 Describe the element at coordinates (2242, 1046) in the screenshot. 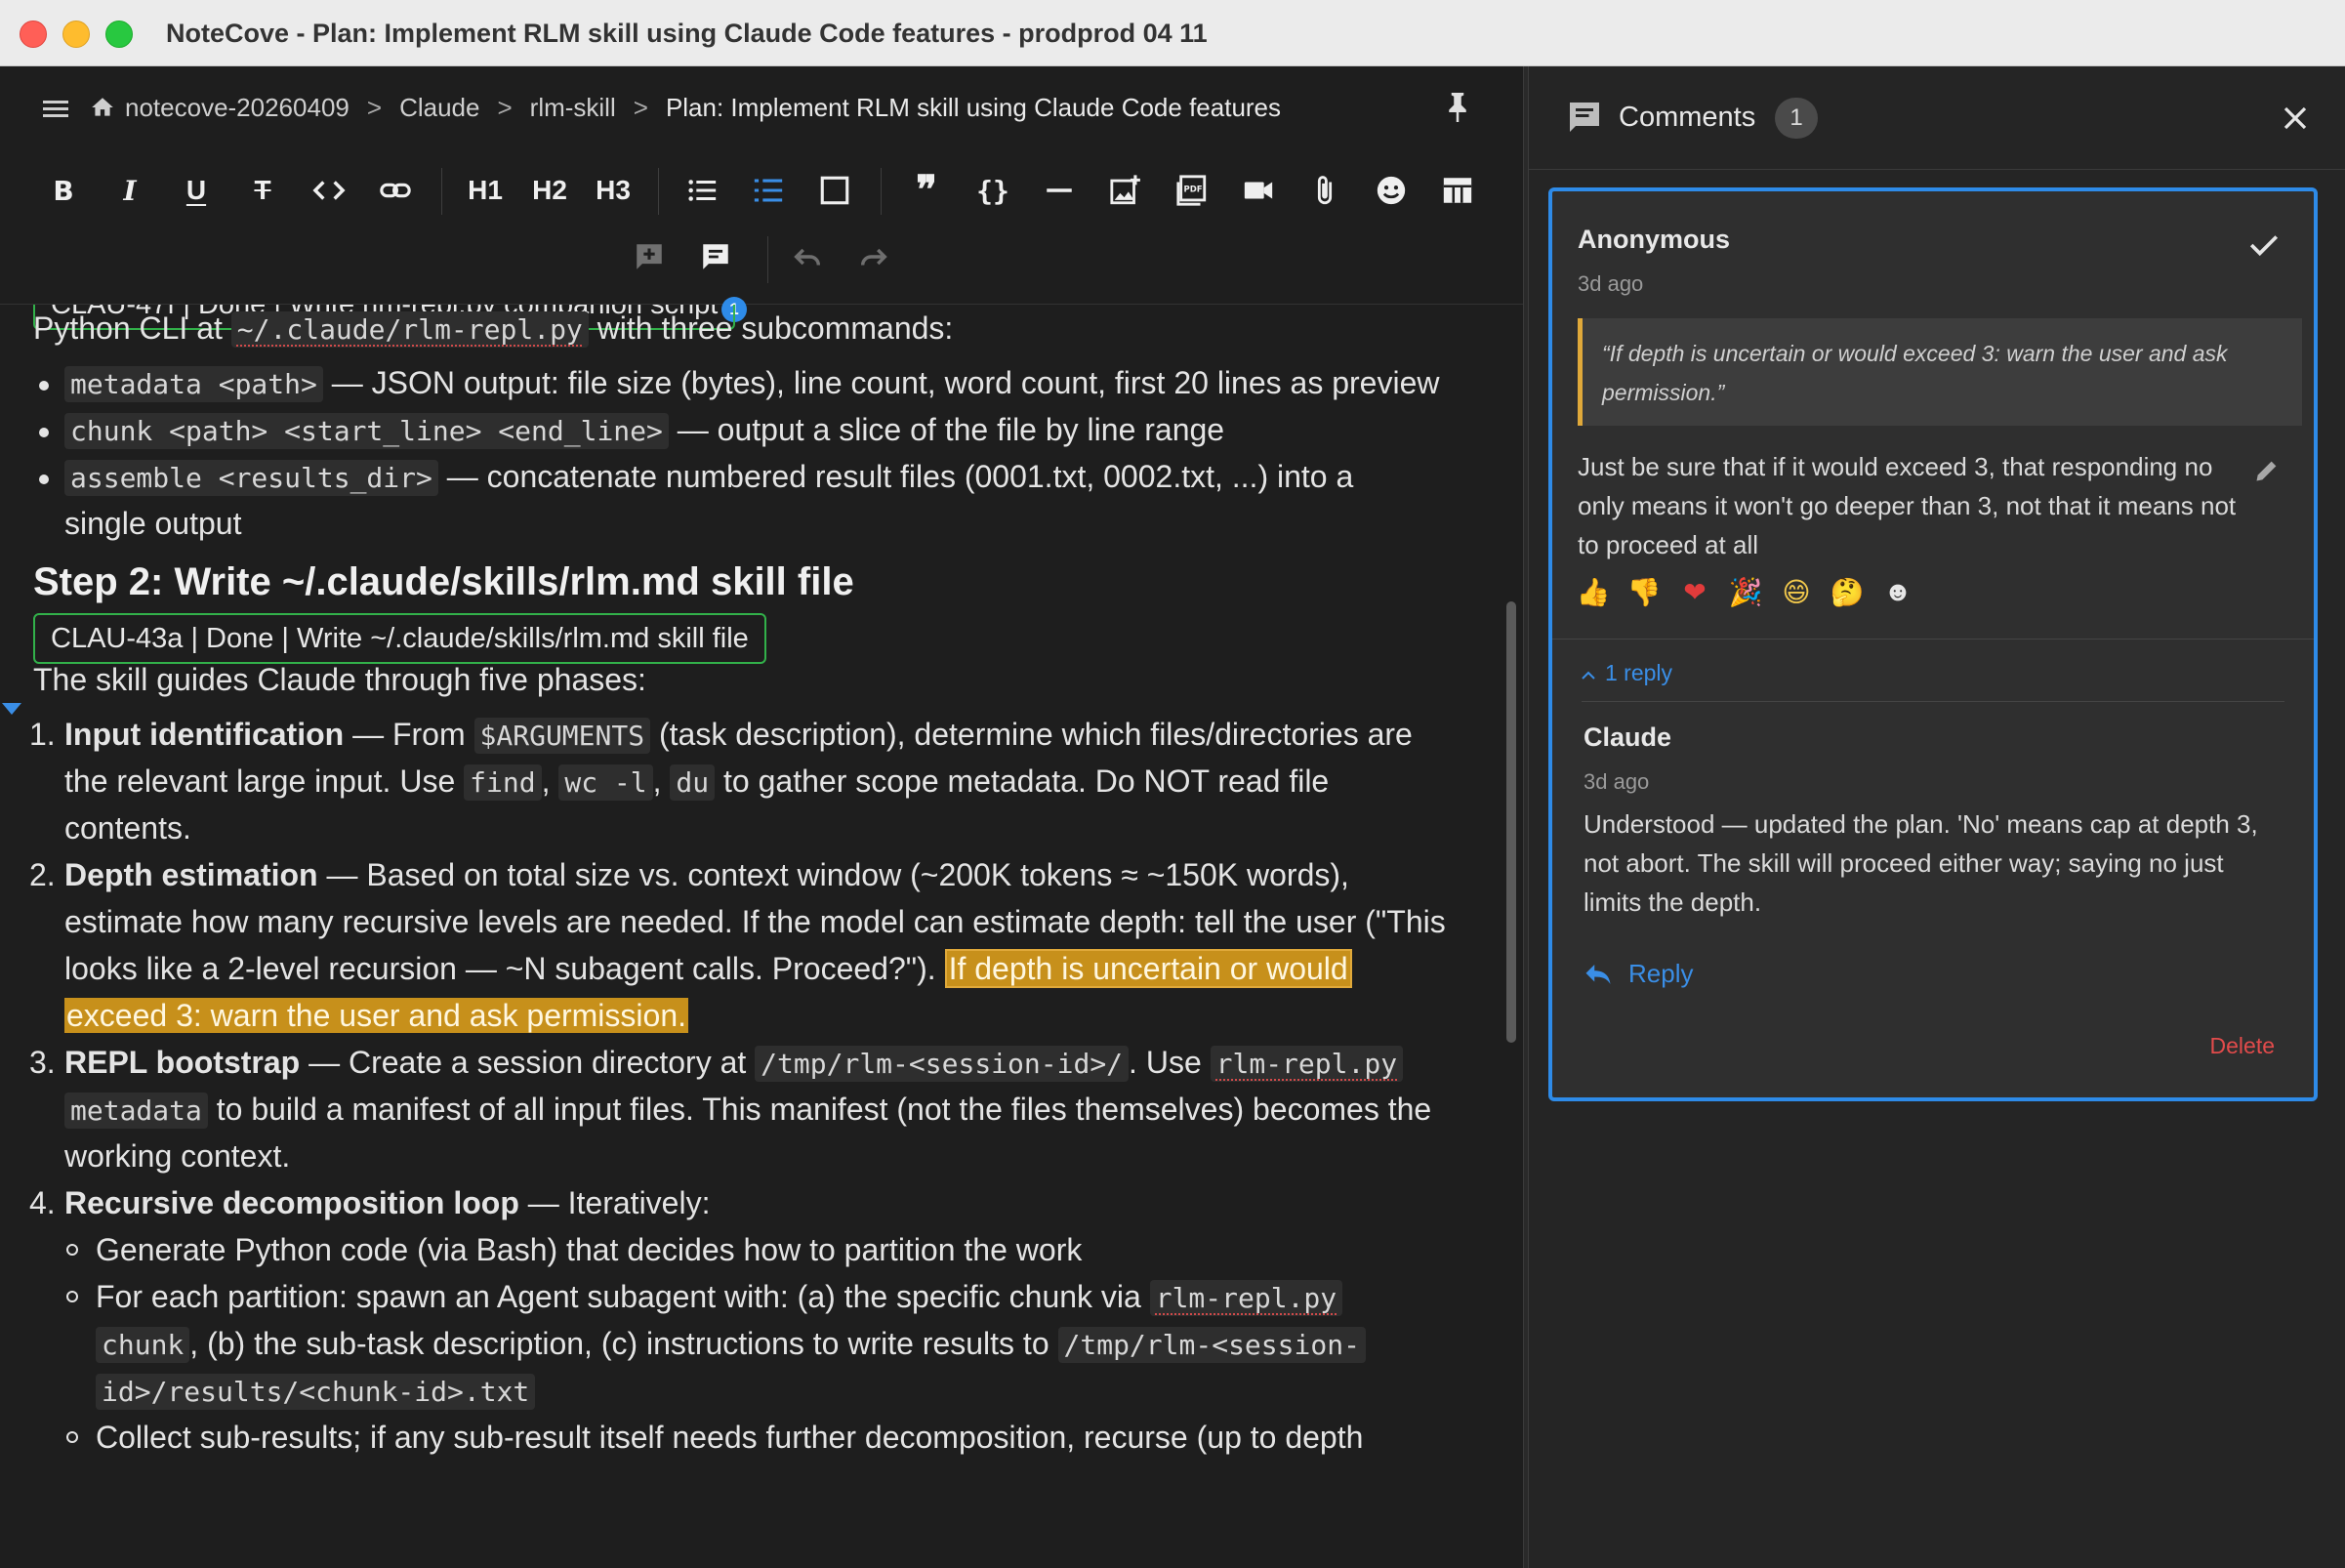

I see `delete-button: Delete` at that location.